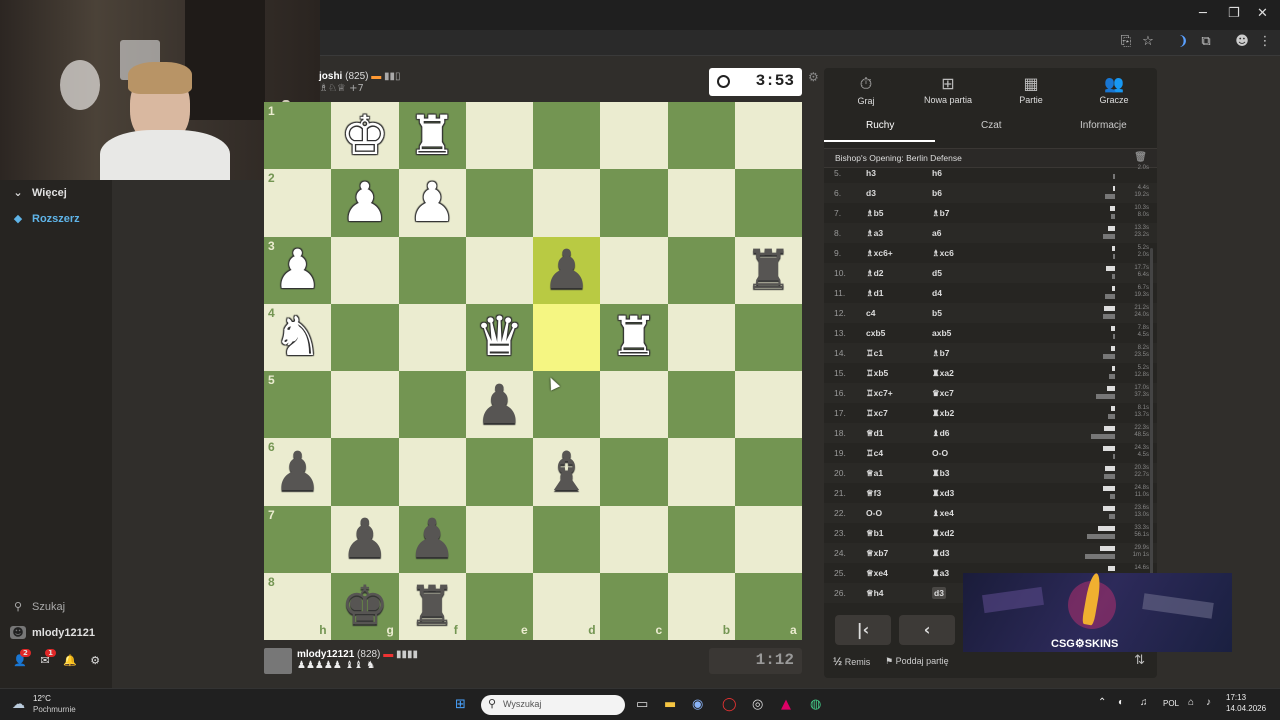 The image size is (1280, 720). What do you see at coordinates (874, 233) in the screenshot?
I see `white-move: ♗a3` at bounding box center [874, 233].